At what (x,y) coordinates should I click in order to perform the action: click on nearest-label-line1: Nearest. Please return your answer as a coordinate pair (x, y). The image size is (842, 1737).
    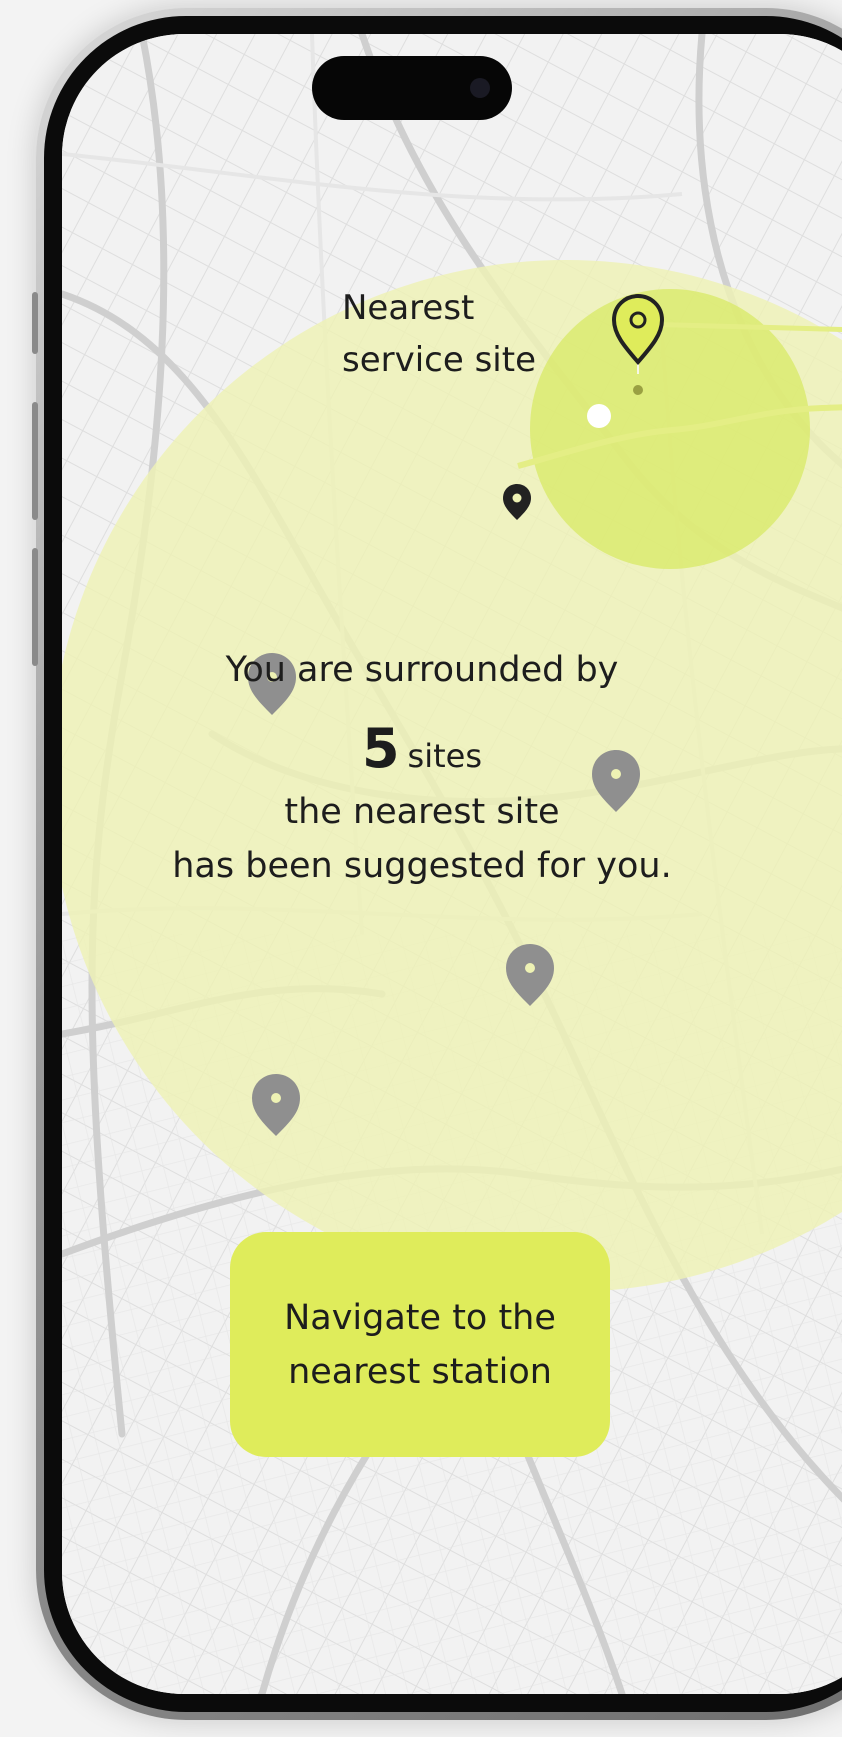
    Looking at the image, I should click on (408, 308).